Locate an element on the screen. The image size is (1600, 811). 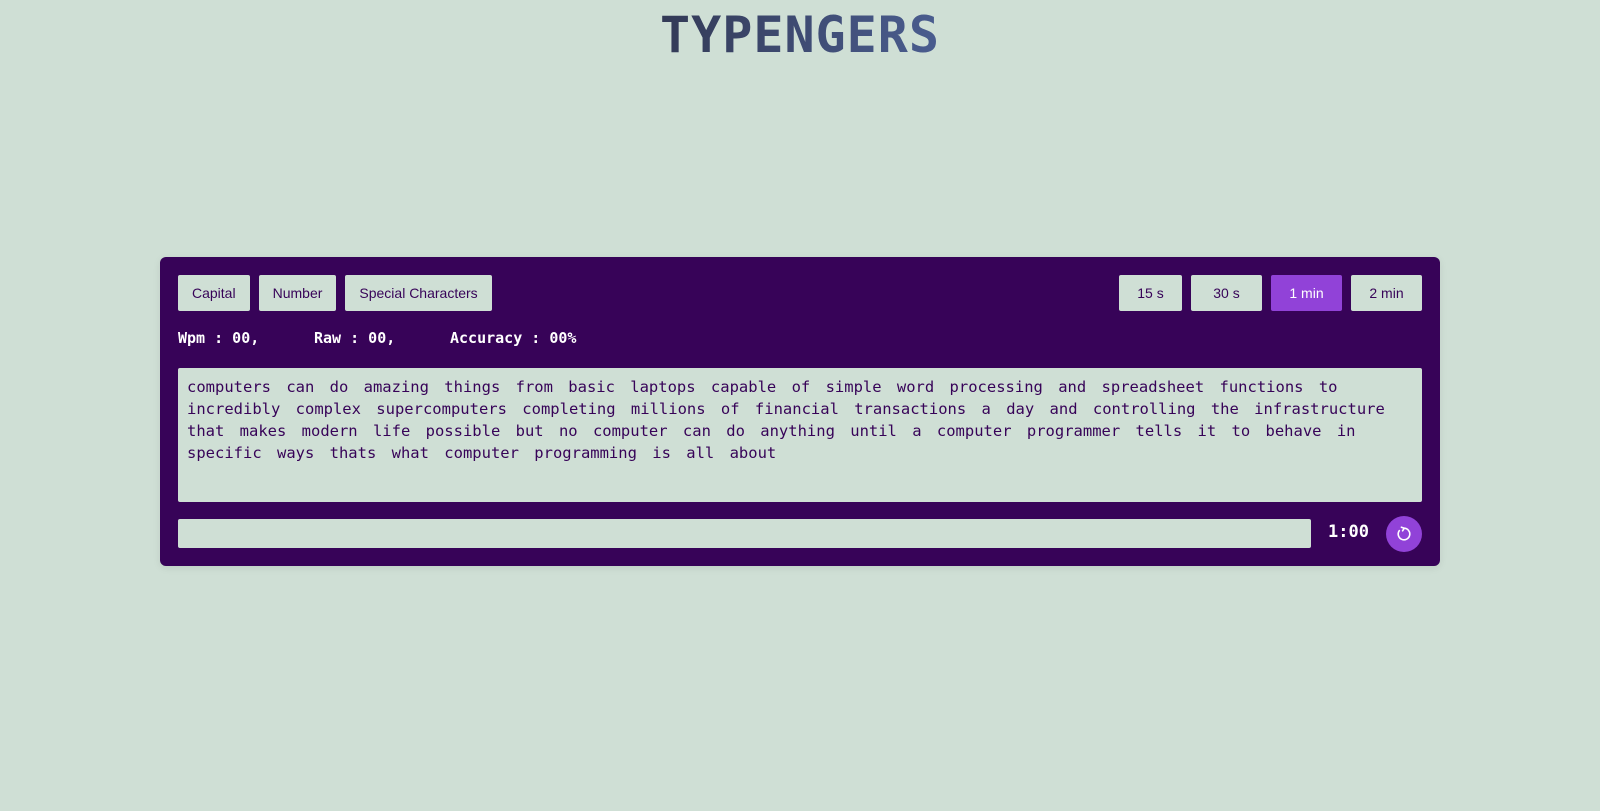
duration-1min-button: 1 min is located at coordinates (1306, 293).